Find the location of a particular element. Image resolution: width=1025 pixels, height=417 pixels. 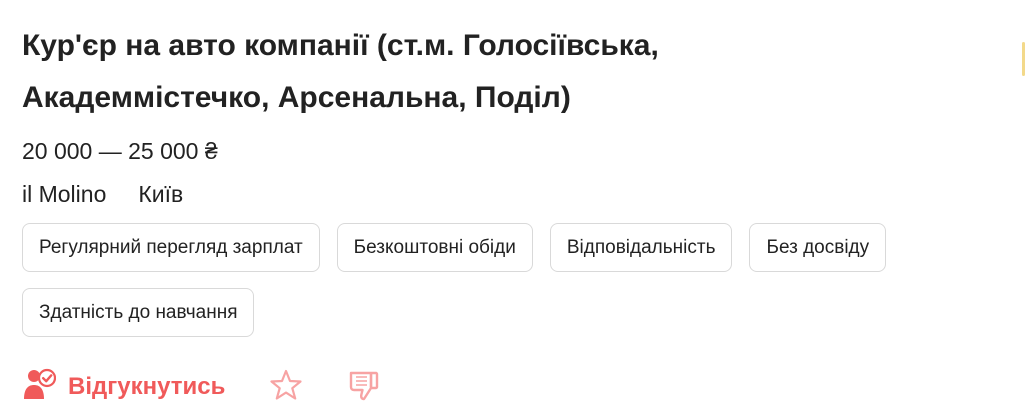

favorite-button is located at coordinates (286, 387).